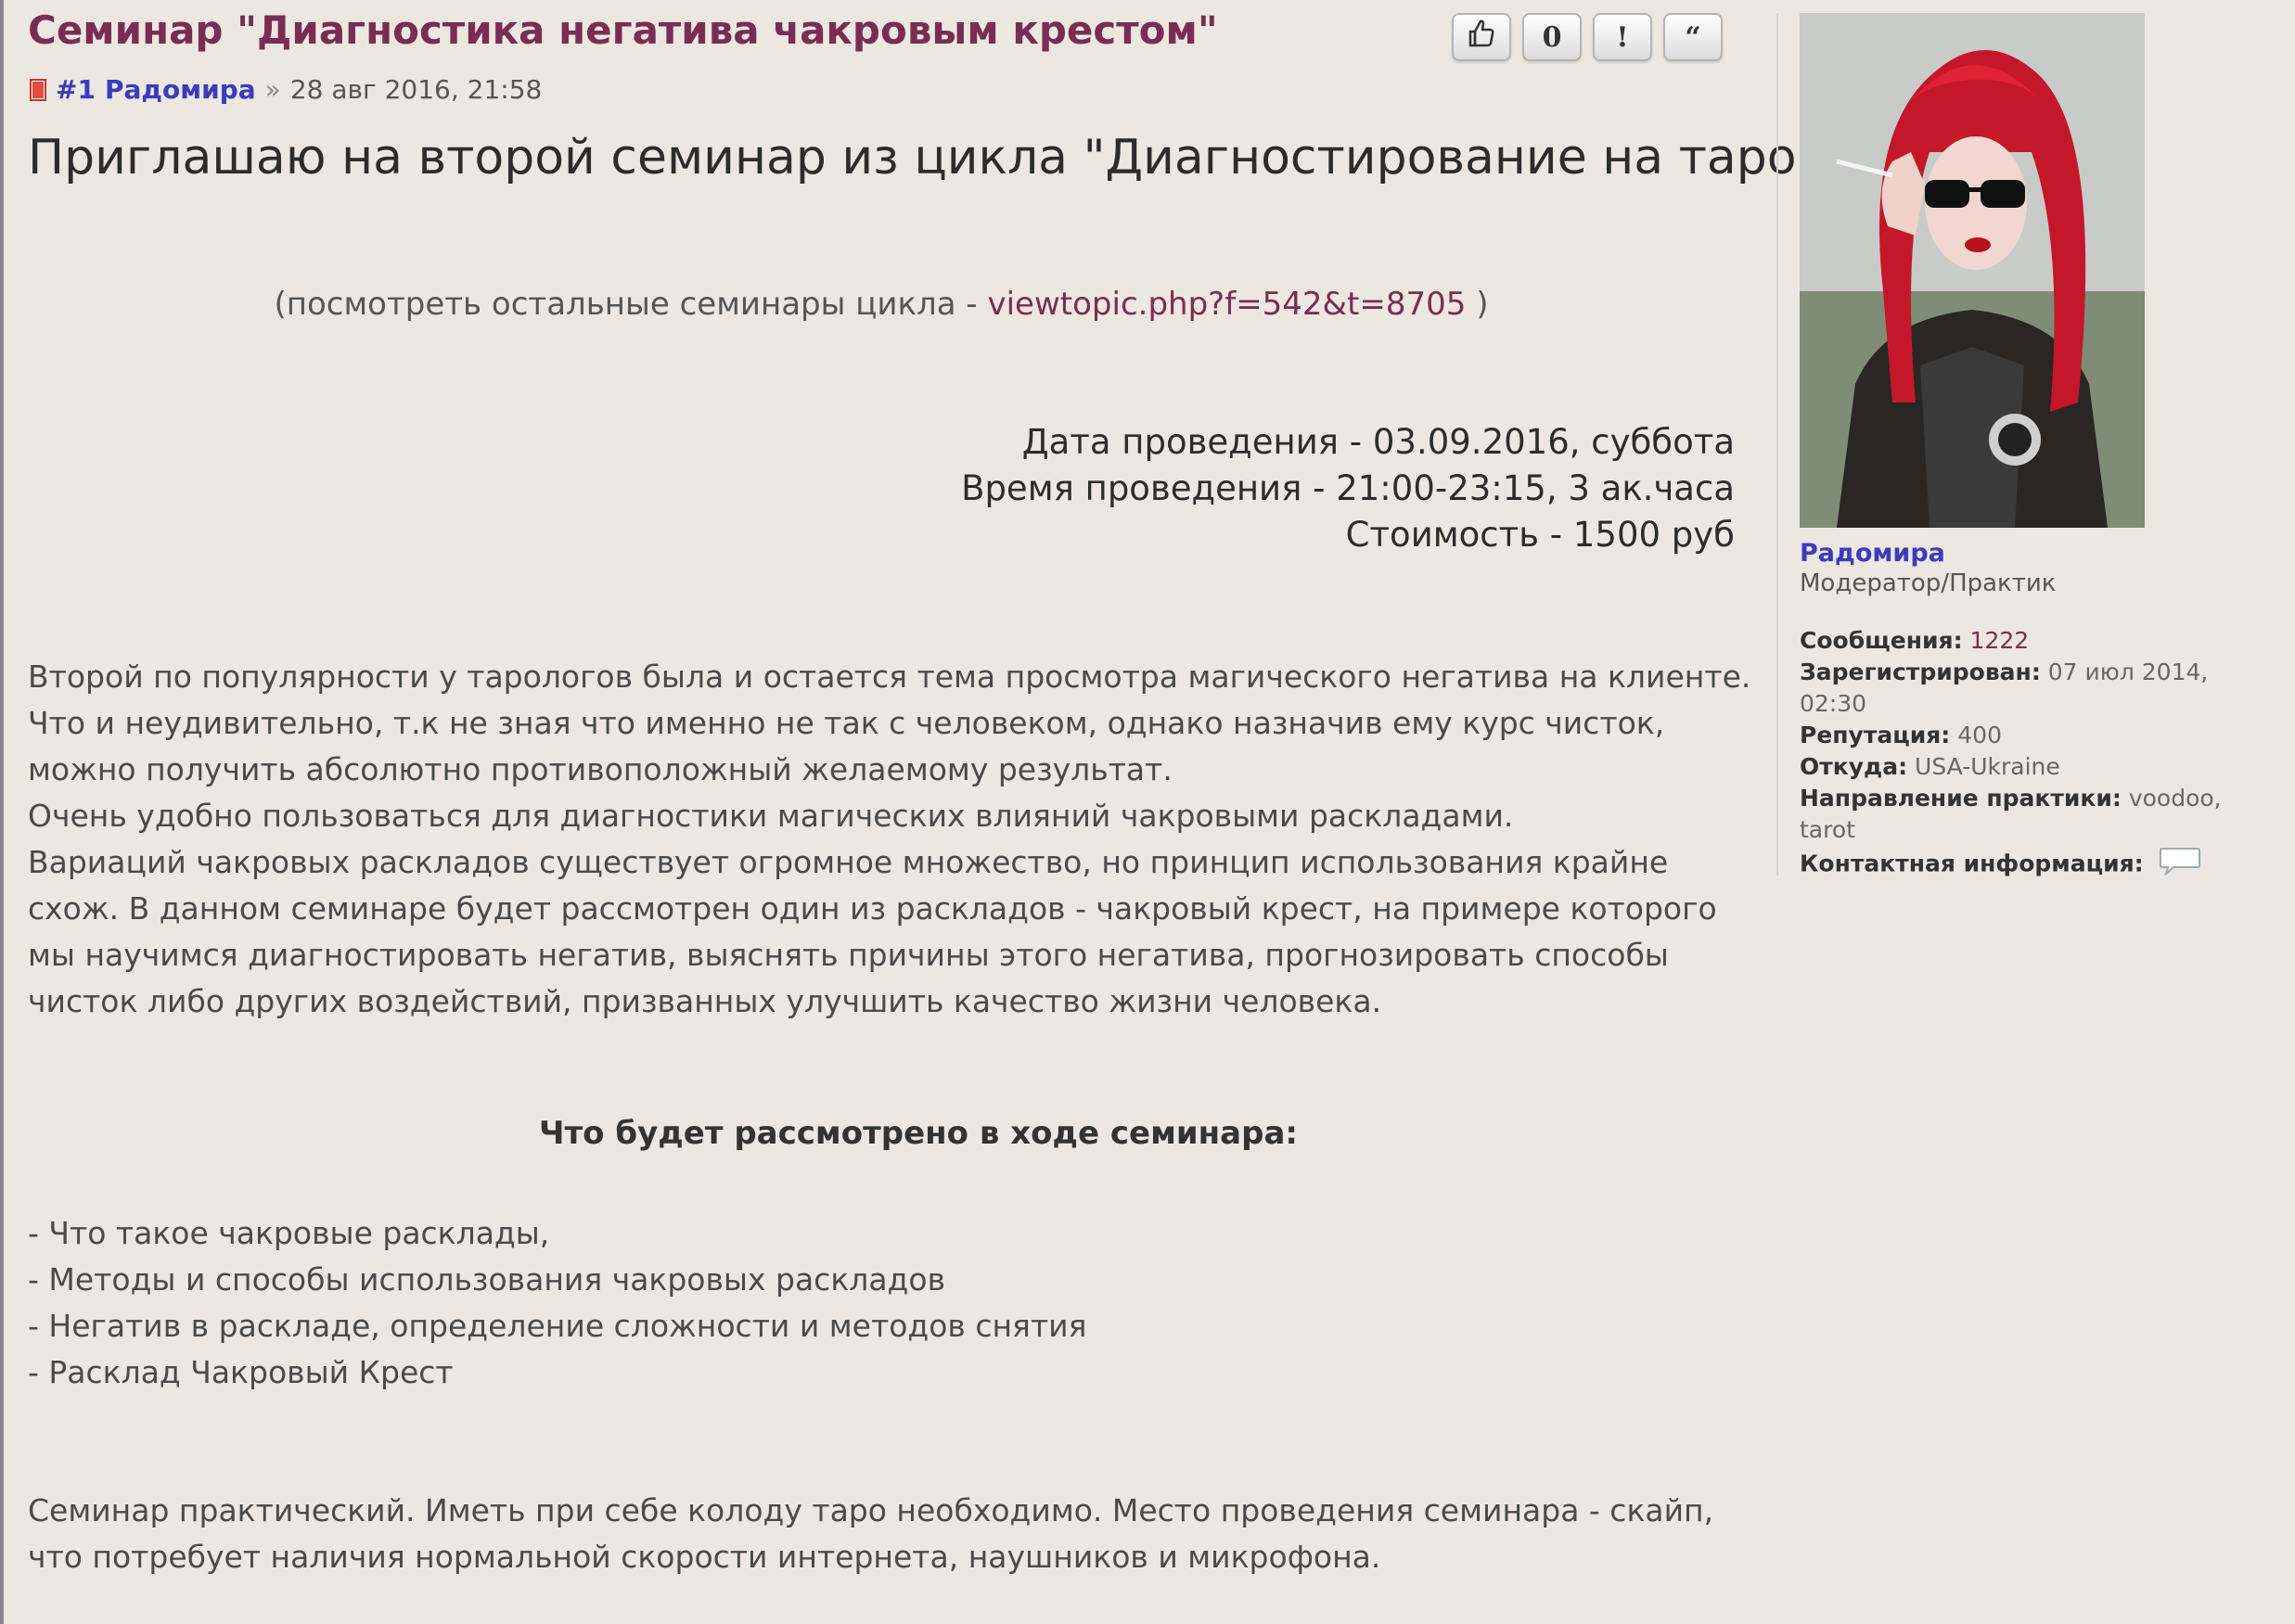  What do you see at coordinates (289, 1233) in the screenshot?
I see `list-item: - Что такое чакровые расклады,` at bounding box center [289, 1233].